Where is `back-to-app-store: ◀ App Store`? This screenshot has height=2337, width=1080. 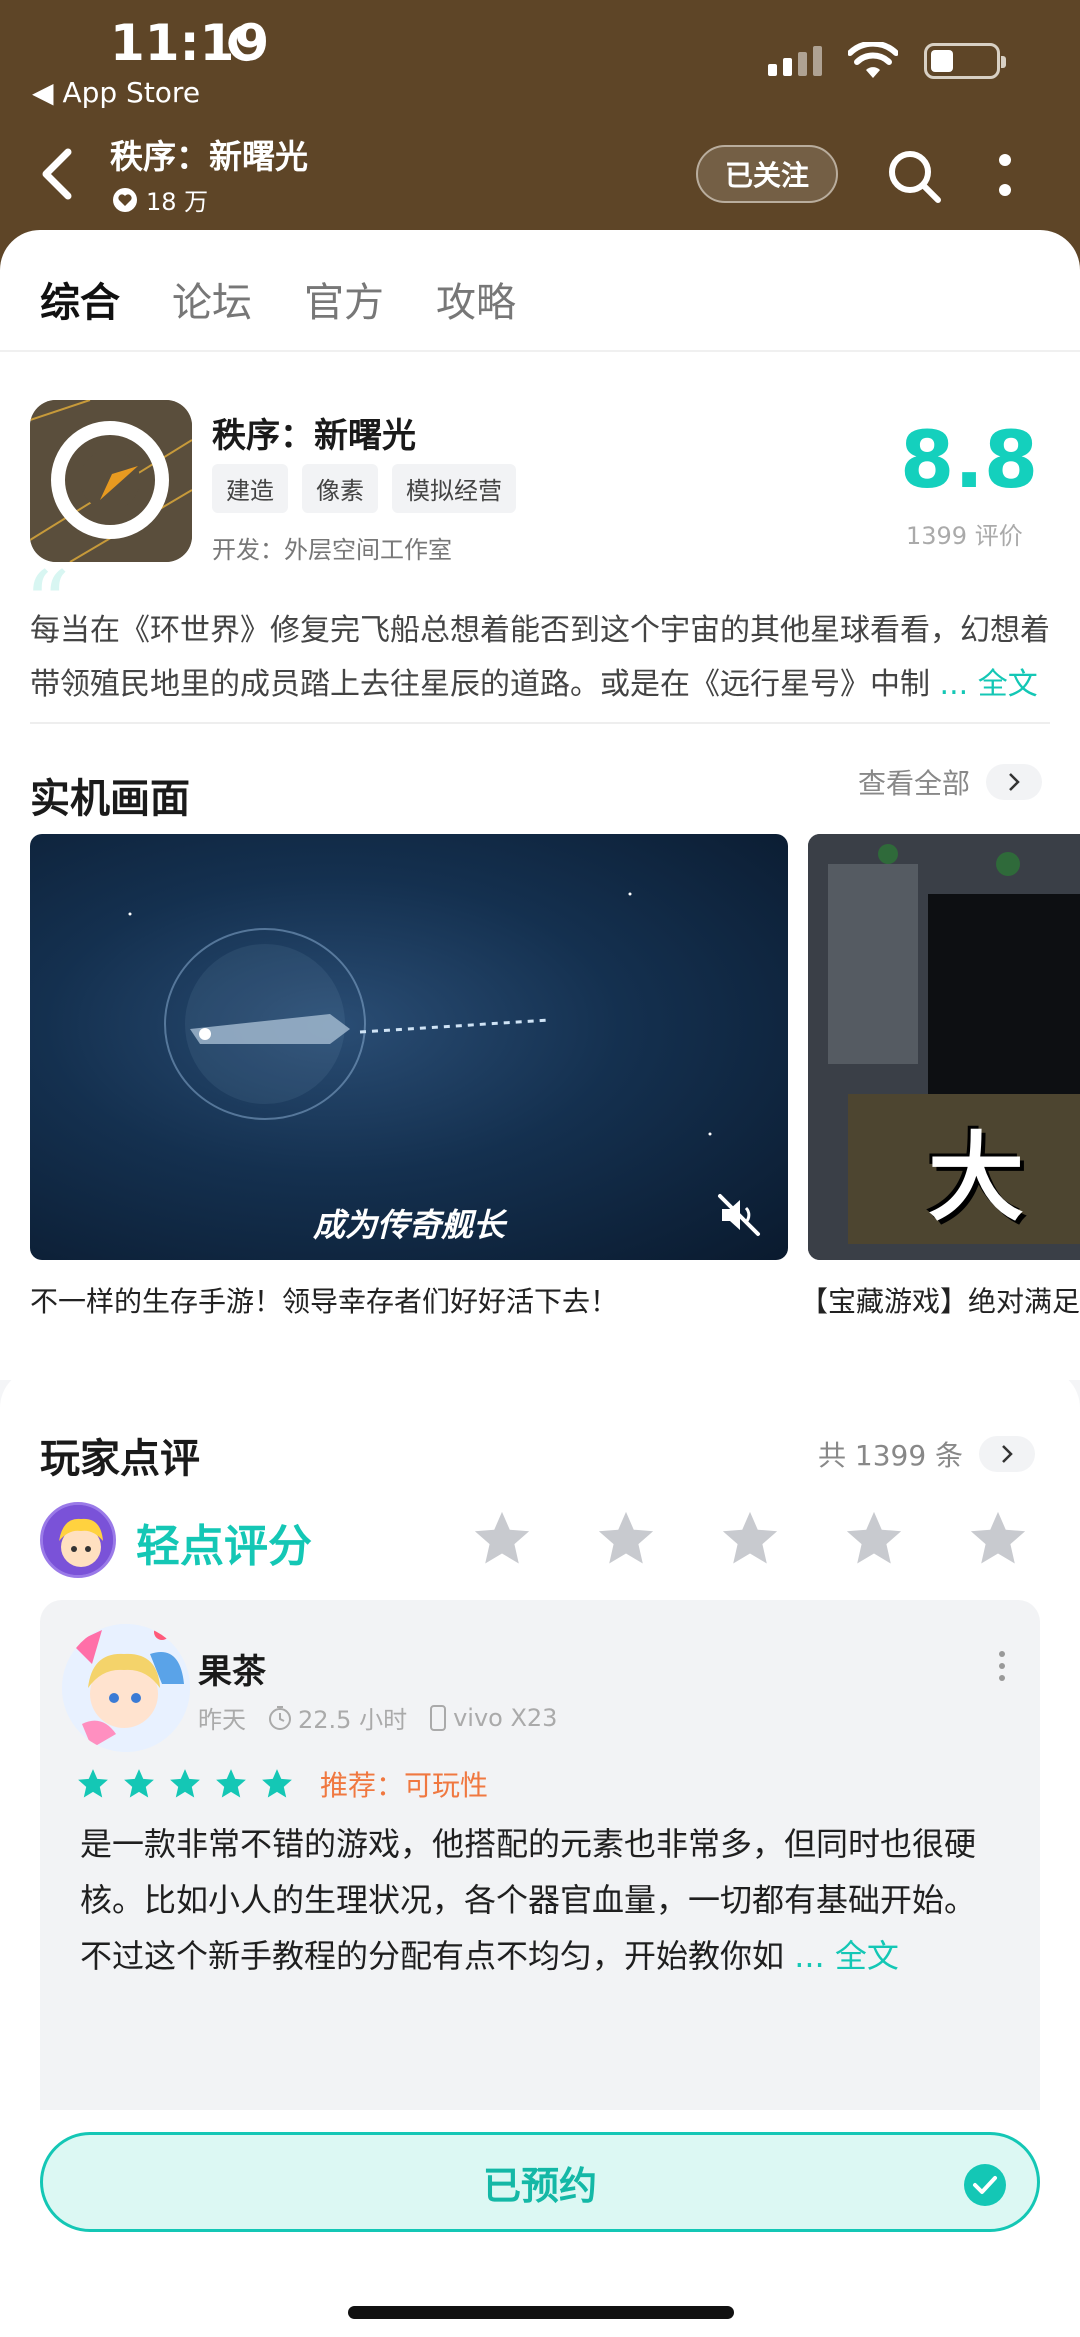 back-to-app-store: ◀ App Store is located at coordinates (116, 92).